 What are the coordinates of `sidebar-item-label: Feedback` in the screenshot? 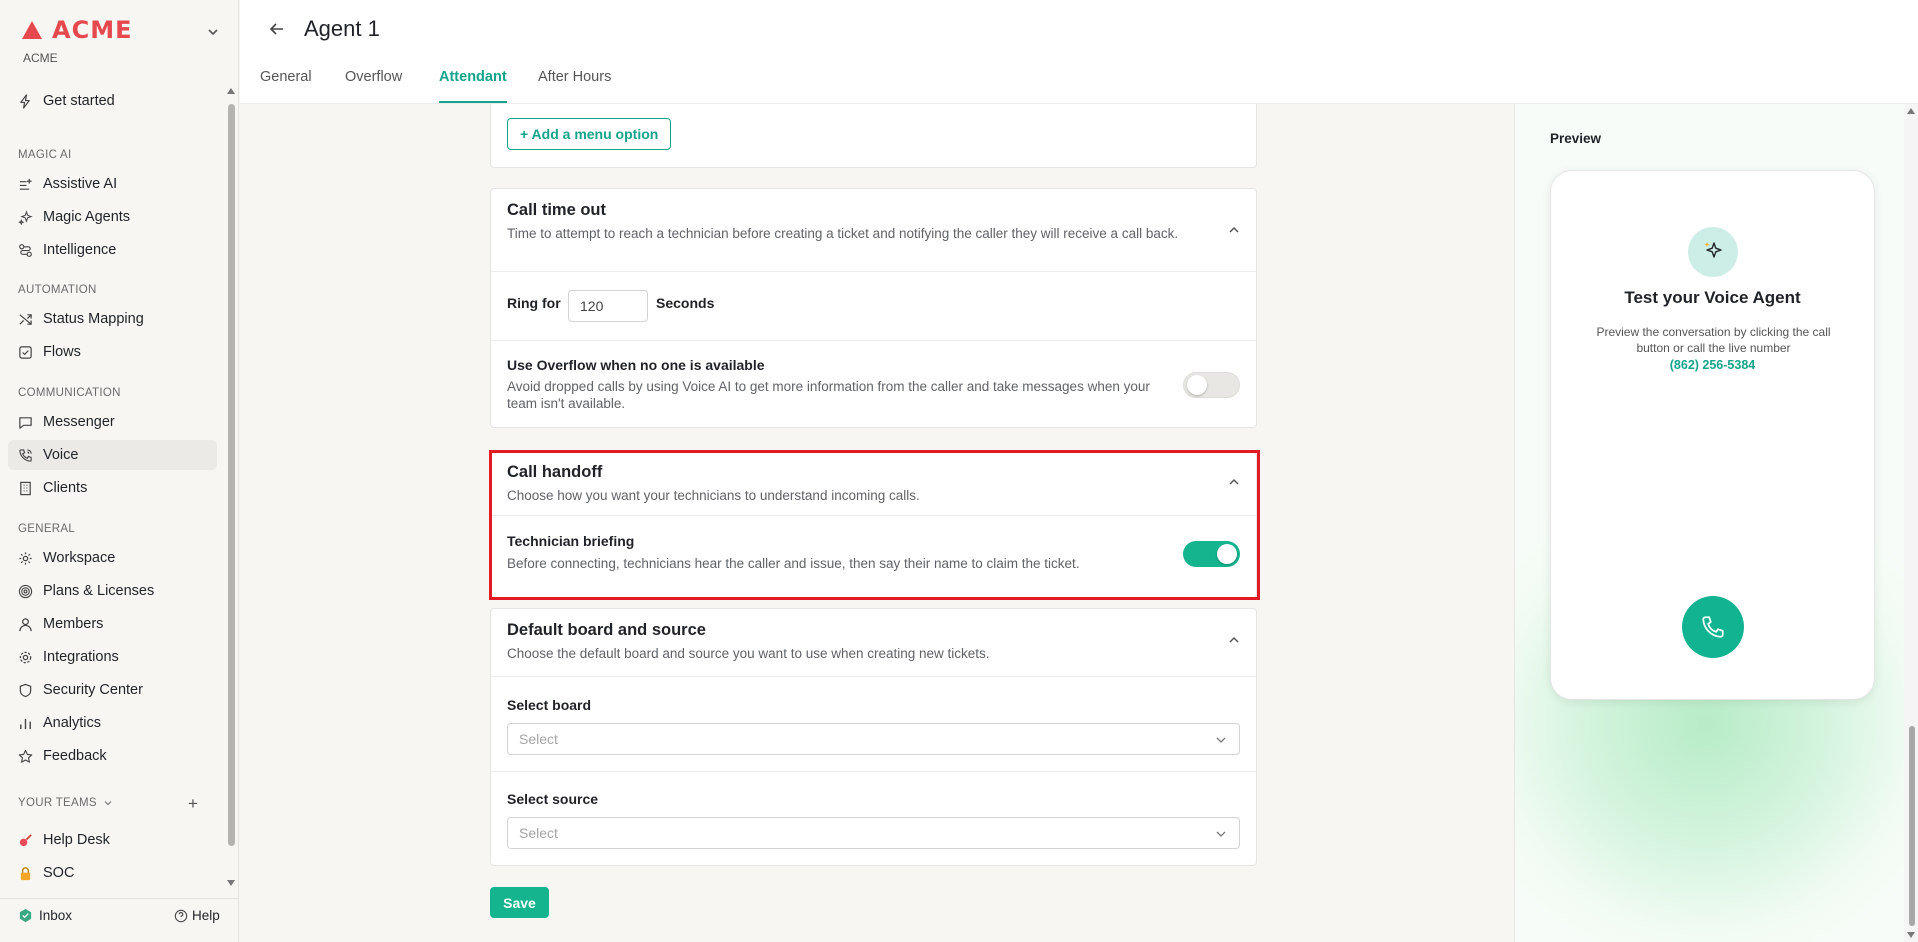 It's located at (75, 756).